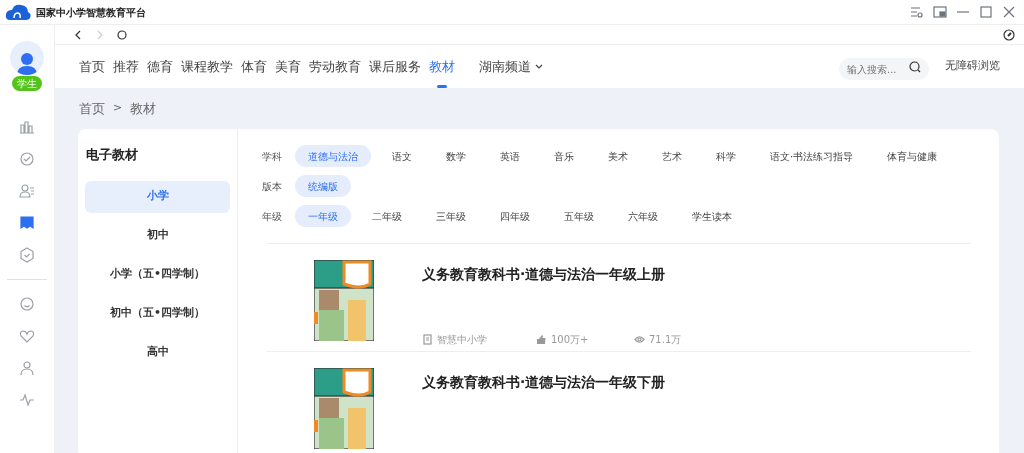  What do you see at coordinates (323, 216) in the screenshot?
I see `filter-option: 一年级` at bounding box center [323, 216].